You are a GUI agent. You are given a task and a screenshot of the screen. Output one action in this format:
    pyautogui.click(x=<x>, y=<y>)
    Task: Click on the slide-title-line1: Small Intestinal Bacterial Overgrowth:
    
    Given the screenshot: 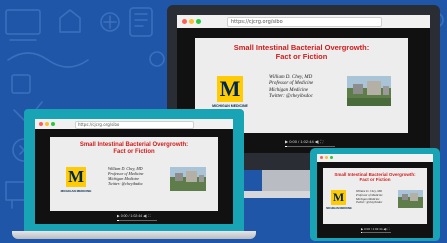 What is the action you would take?
    pyautogui.click(x=134, y=145)
    